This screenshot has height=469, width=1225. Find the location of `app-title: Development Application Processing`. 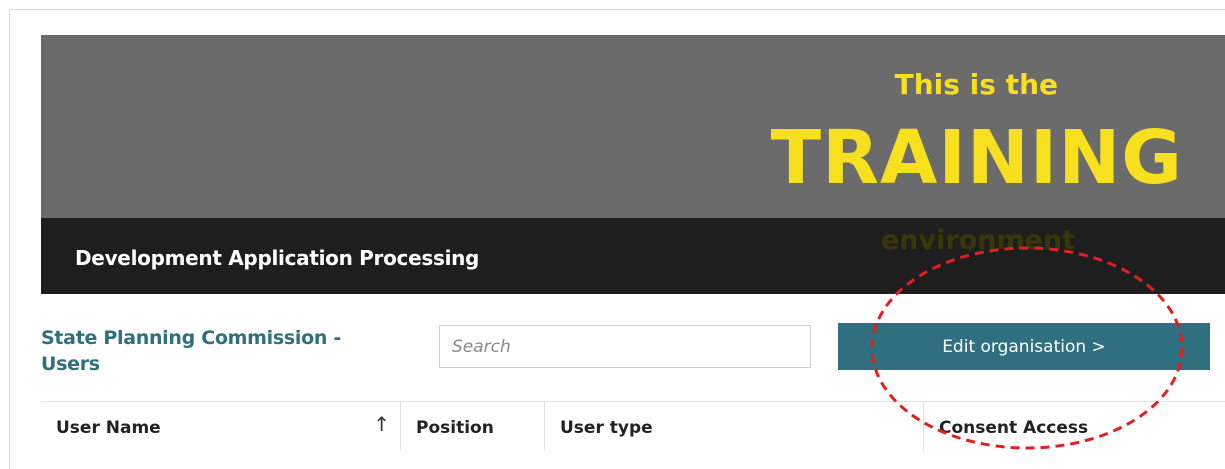

app-title: Development Application Processing is located at coordinates (277, 258).